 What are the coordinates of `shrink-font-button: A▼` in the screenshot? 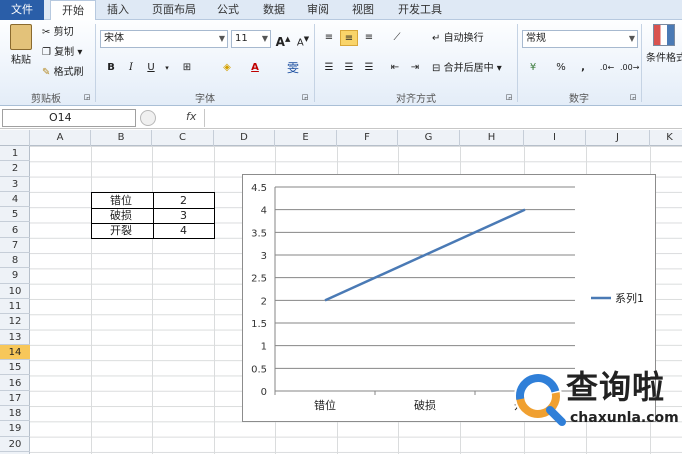 It's located at (303, 39).